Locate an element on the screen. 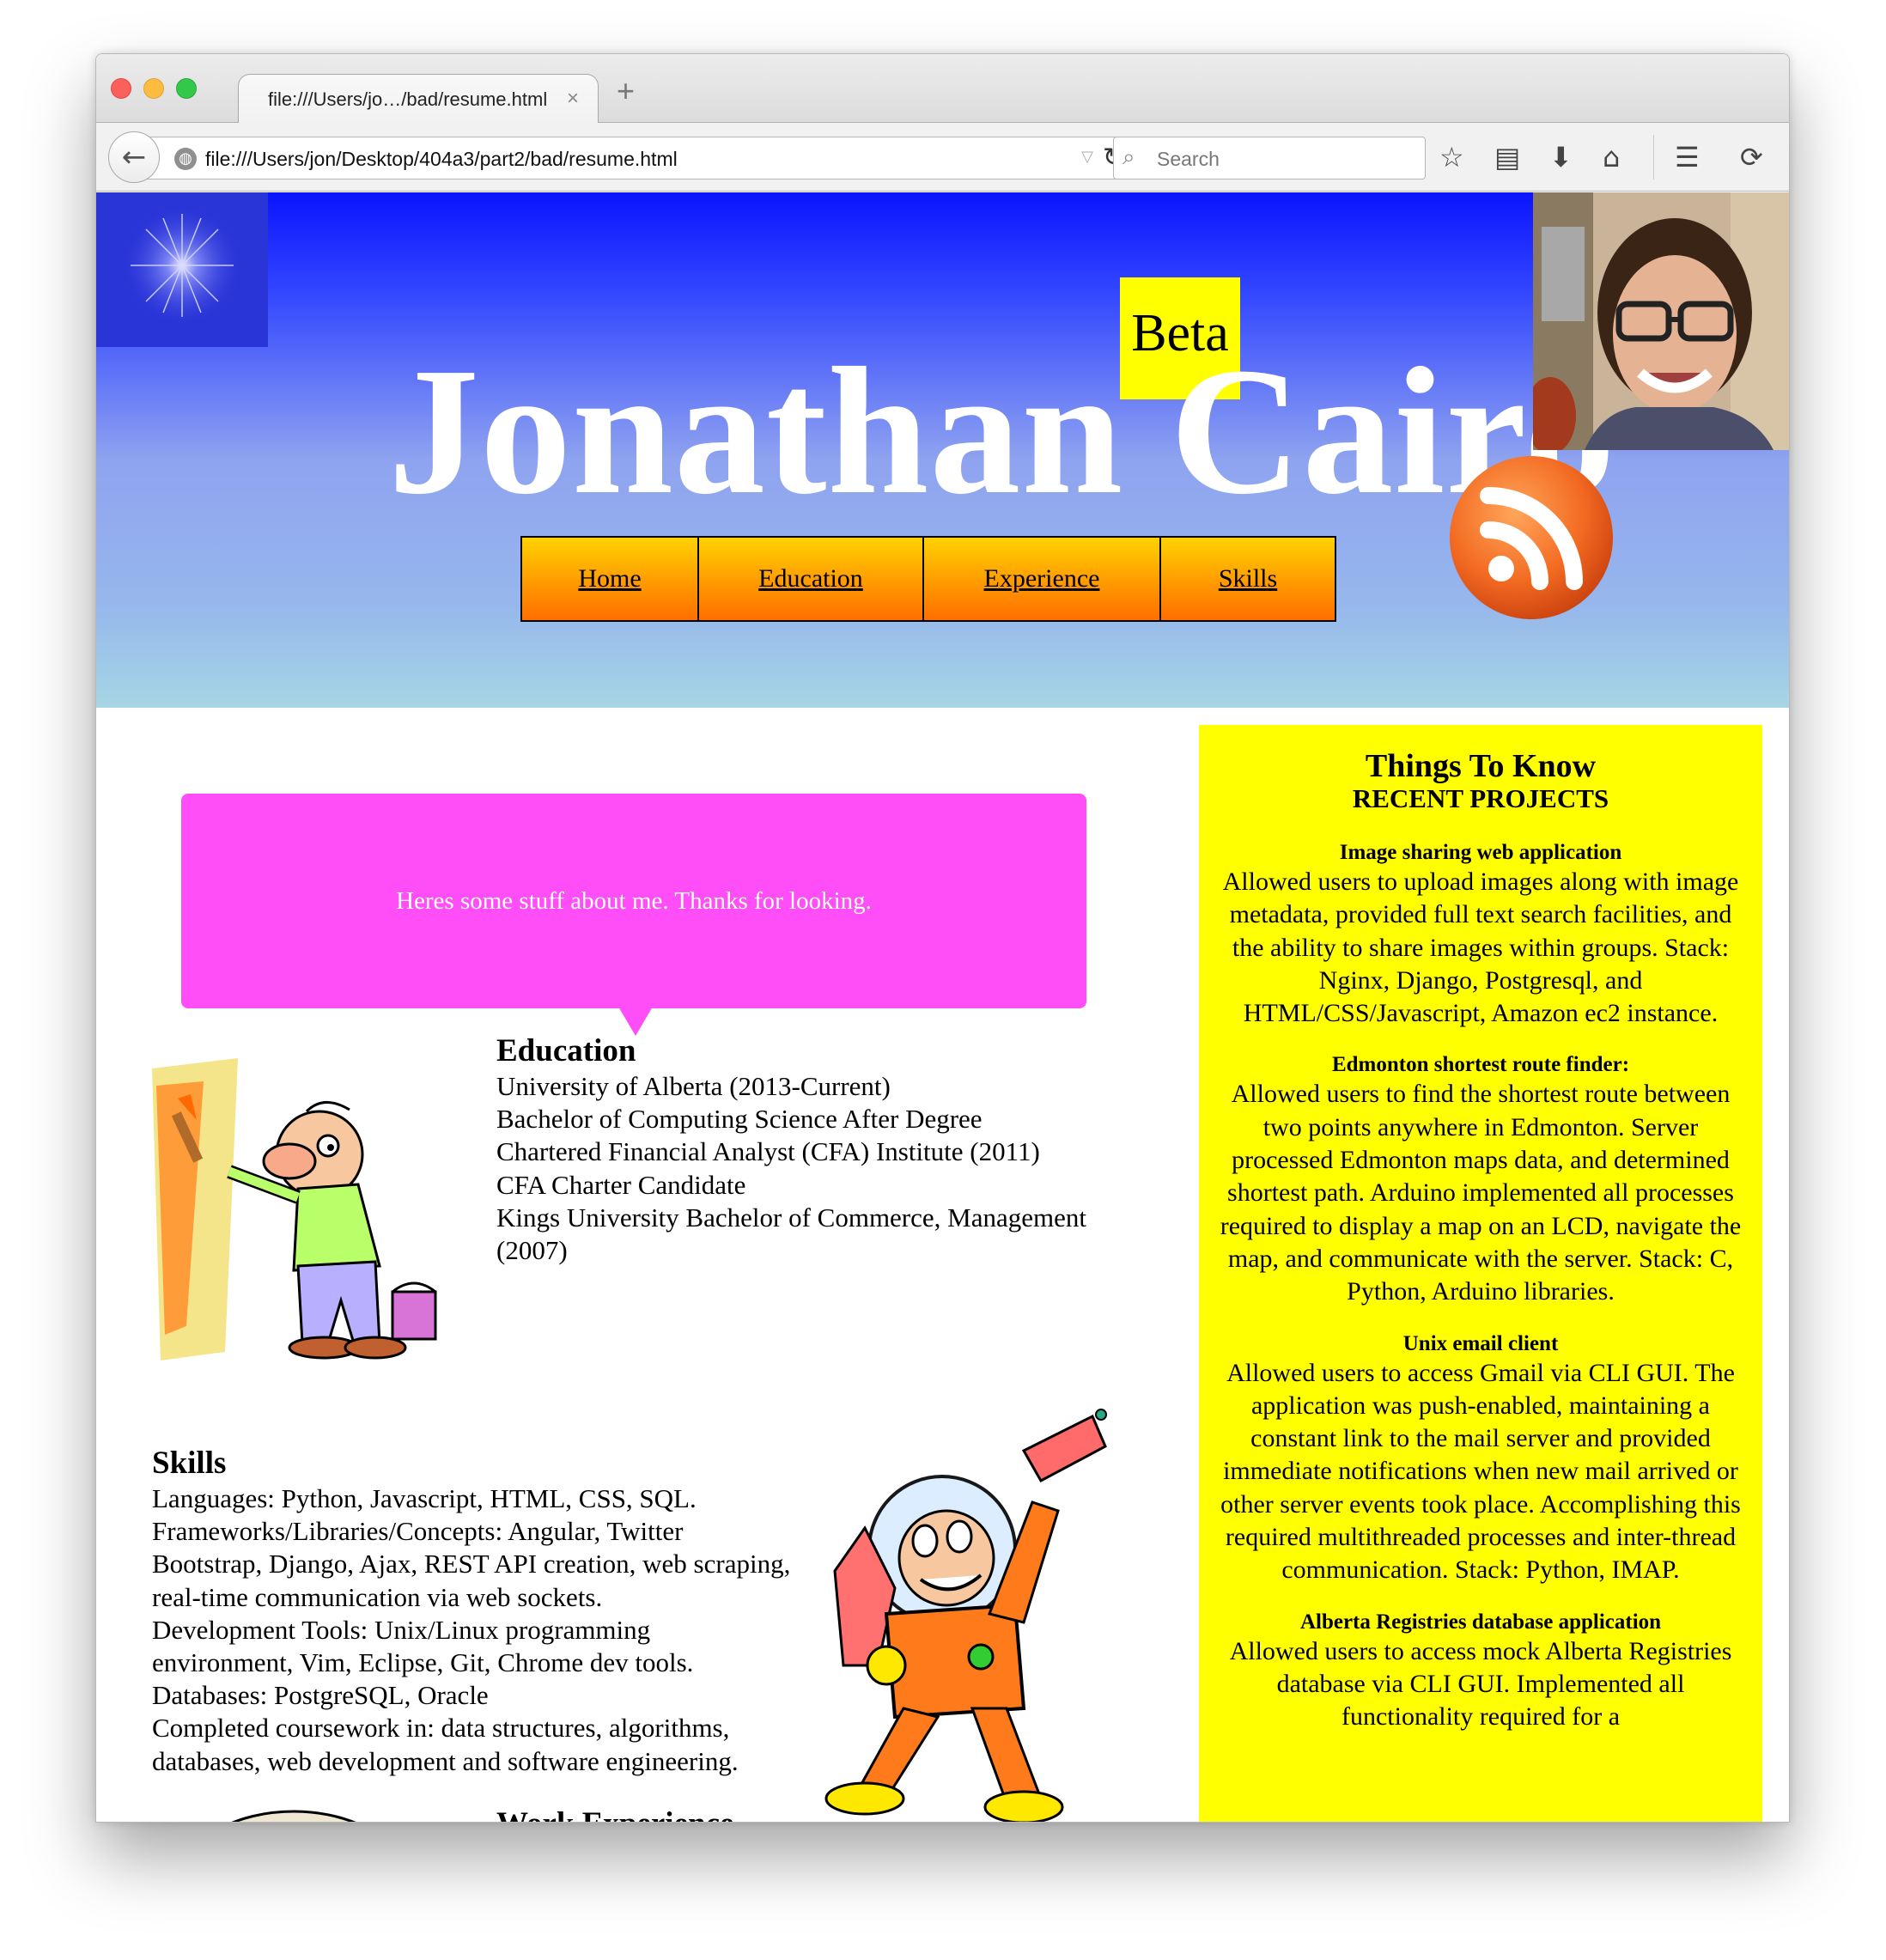 This screenshot has height=1960, width=1886. minimize-window-button is located at coordinates (153, 89).